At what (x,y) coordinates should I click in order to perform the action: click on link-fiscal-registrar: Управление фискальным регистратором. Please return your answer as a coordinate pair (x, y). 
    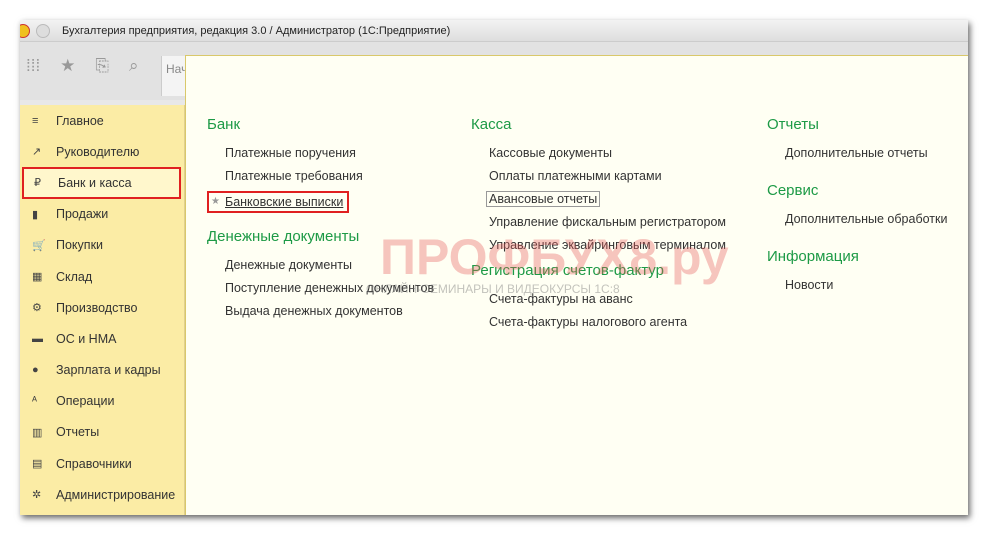
    Looking at the image, I should click on (607, 222).